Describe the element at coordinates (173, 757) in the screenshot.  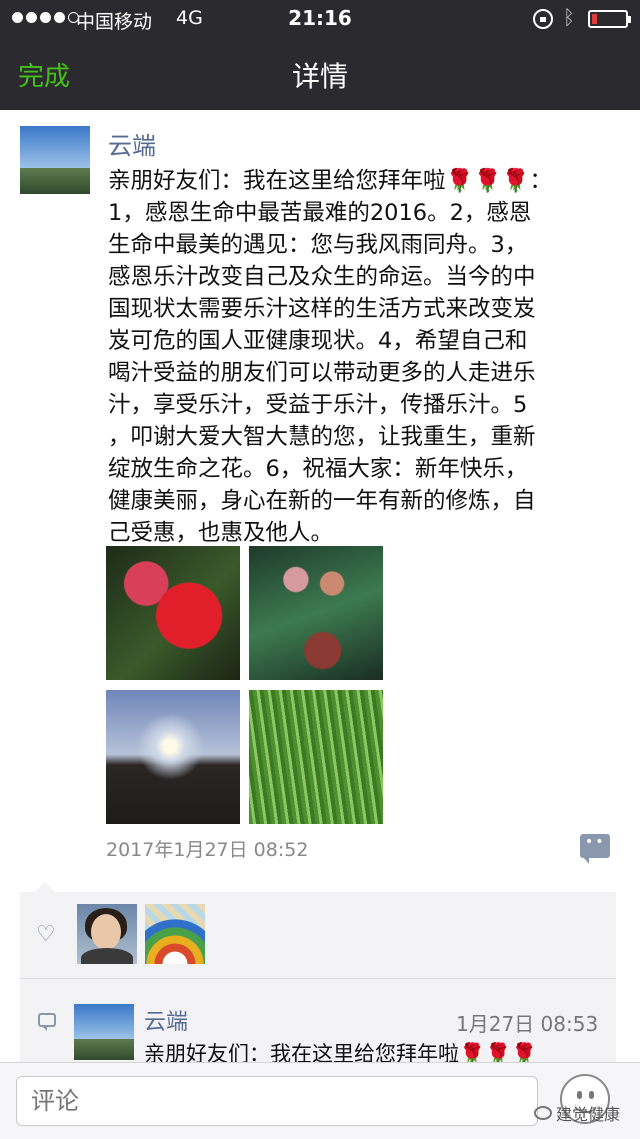
I see `sunset-photo` at that location.